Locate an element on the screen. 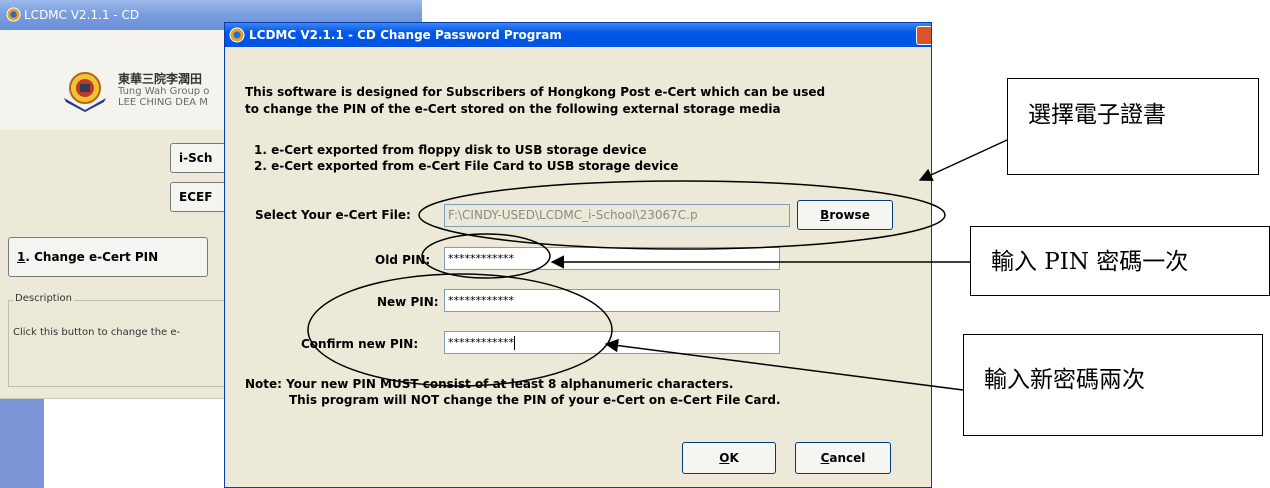  browse-mnemonic: B is located at coordinates (825, 215).